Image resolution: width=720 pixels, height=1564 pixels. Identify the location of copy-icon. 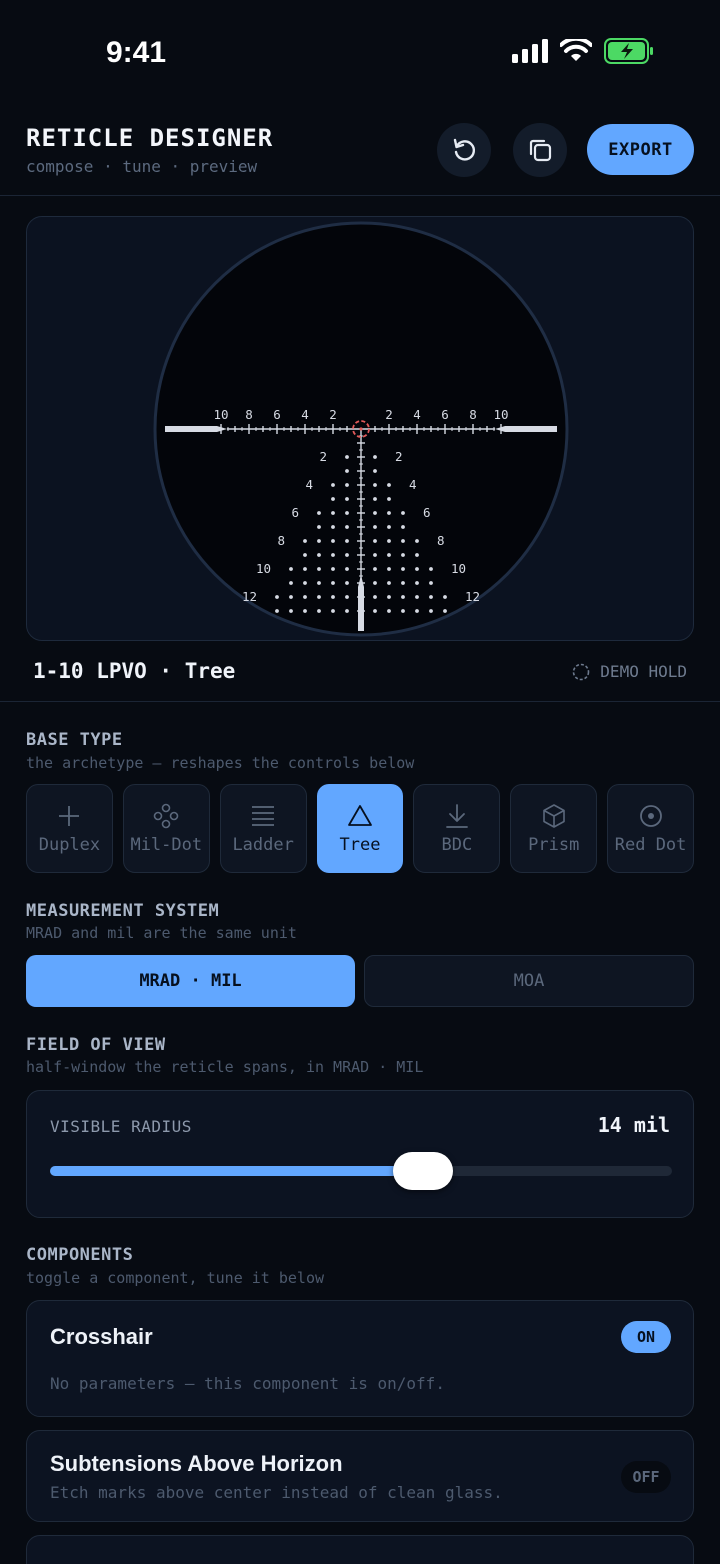
(540, 150).